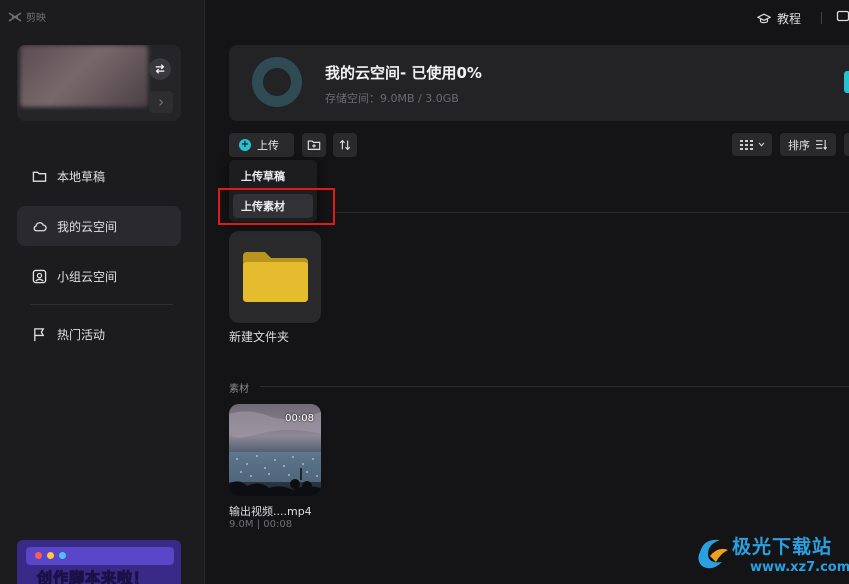  Describe the element at coordinates (245, 145) in the screenshot. I see `plus-circle-icon: +` at that location.